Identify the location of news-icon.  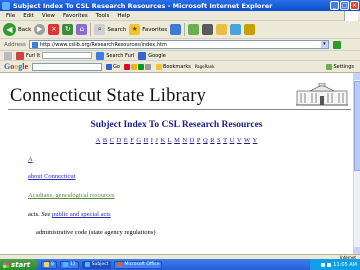
(126, 66).